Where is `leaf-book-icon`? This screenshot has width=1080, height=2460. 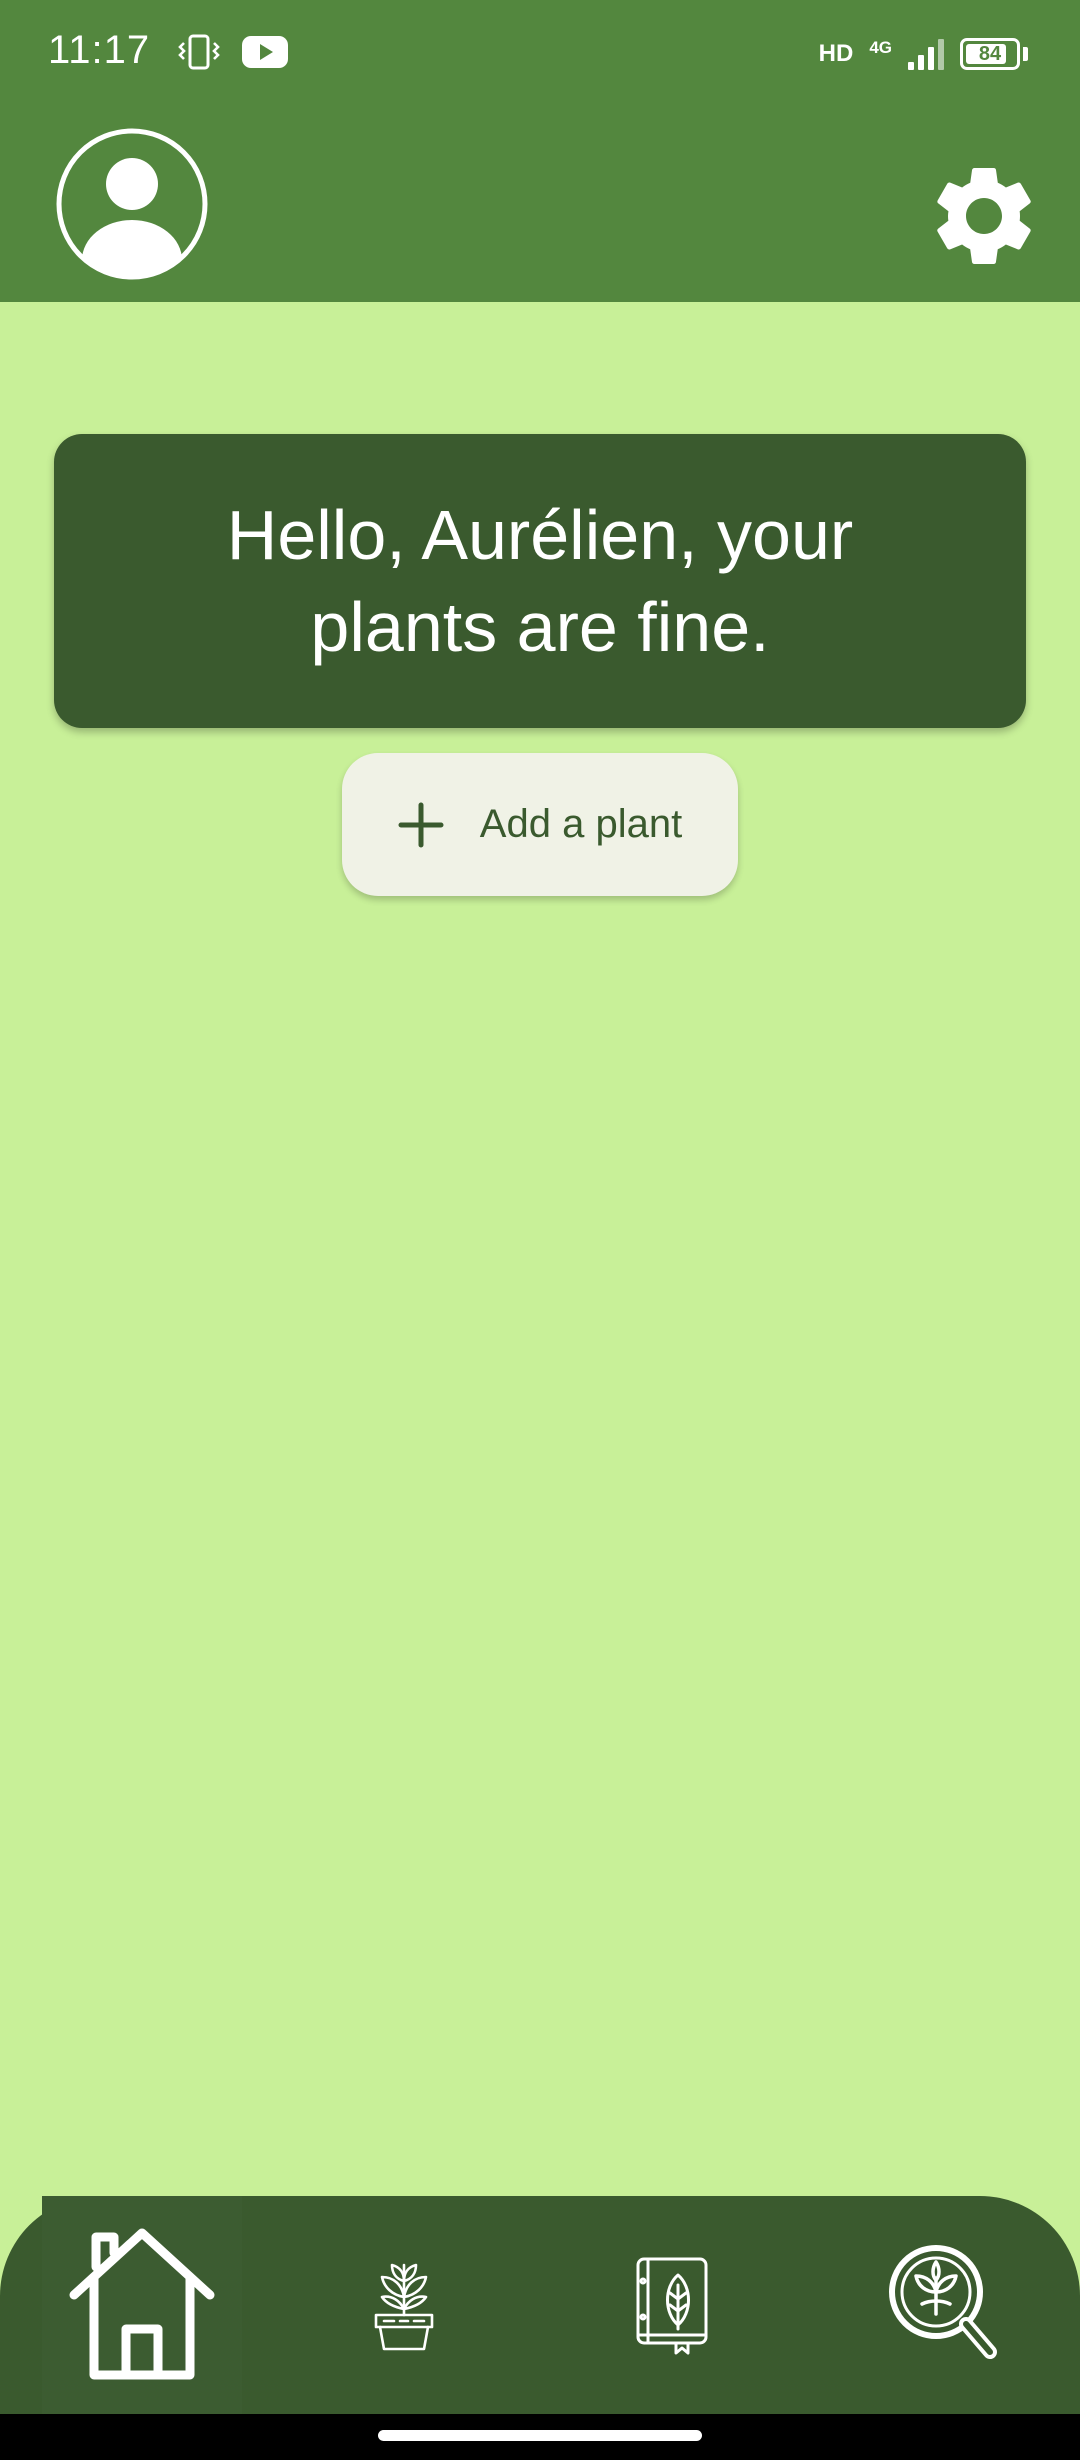 leaf-book-icon is located at coordinates (672, 2306).